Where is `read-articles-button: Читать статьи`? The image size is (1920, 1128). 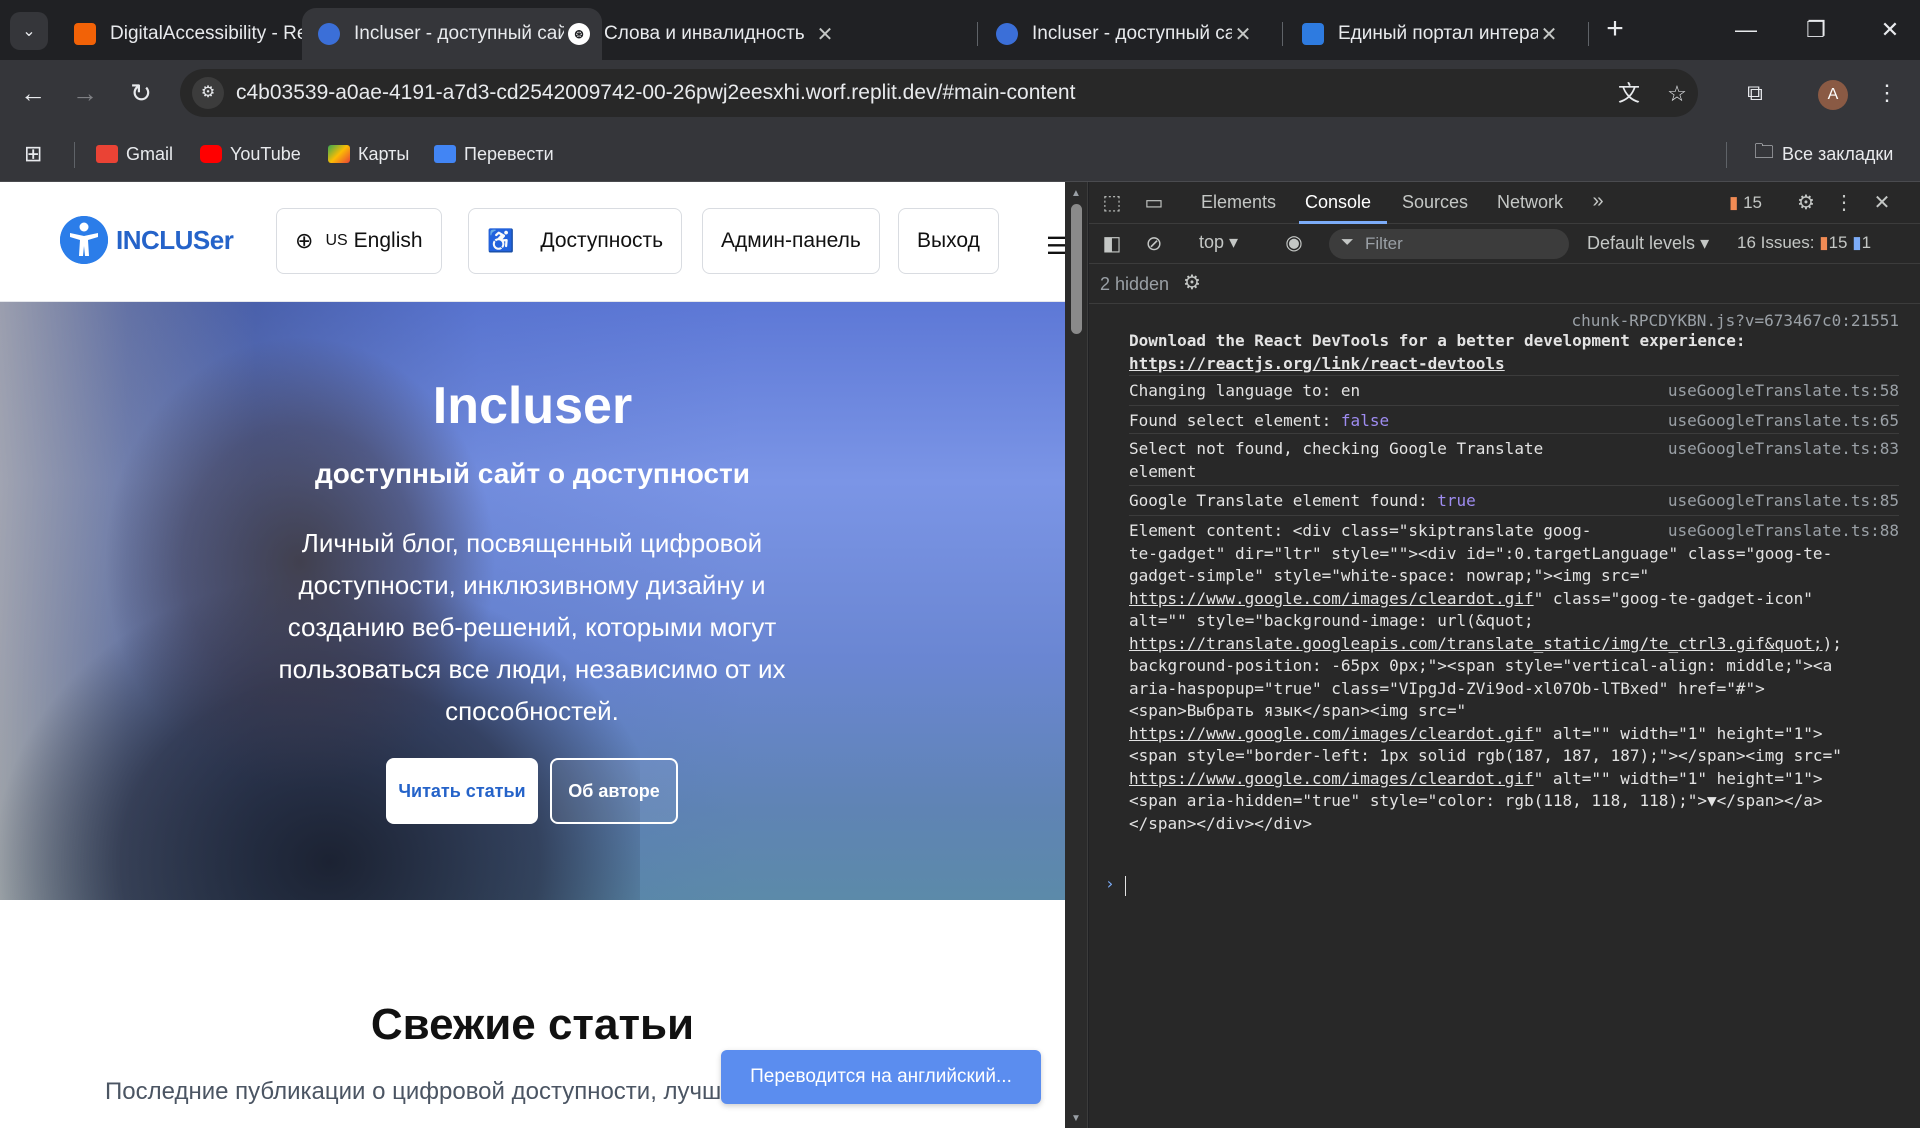
read-articles-button: Читать статьи is located at coordinates (462, 791).